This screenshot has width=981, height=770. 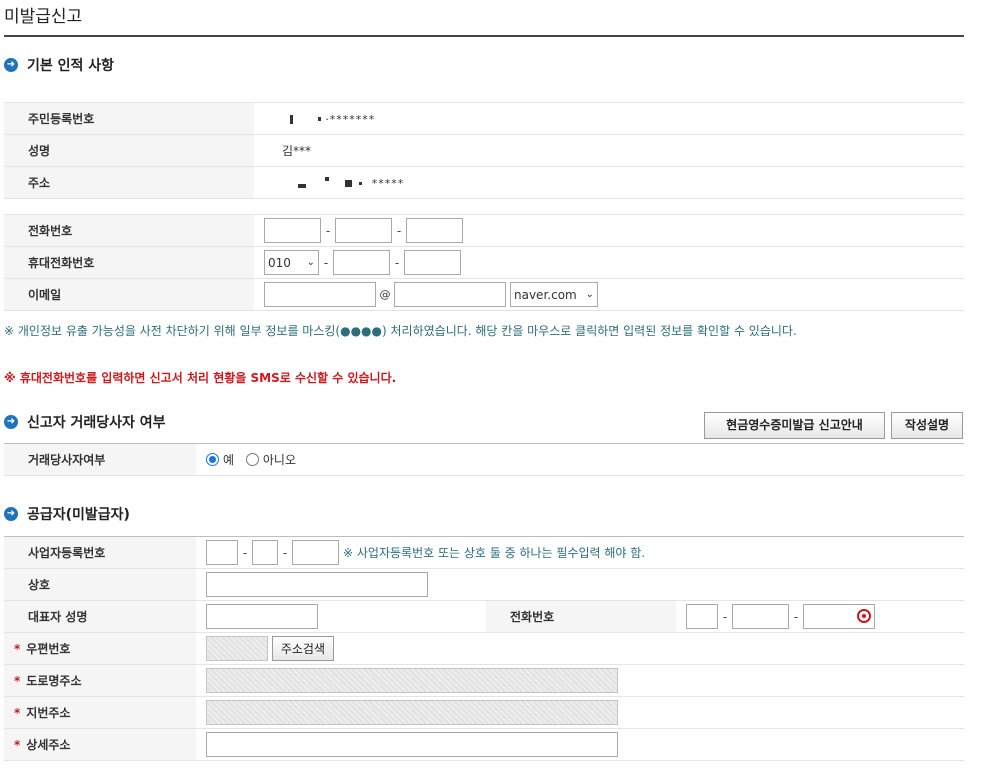 I want to click on phone-part3-input, so click(x=434, y=230).